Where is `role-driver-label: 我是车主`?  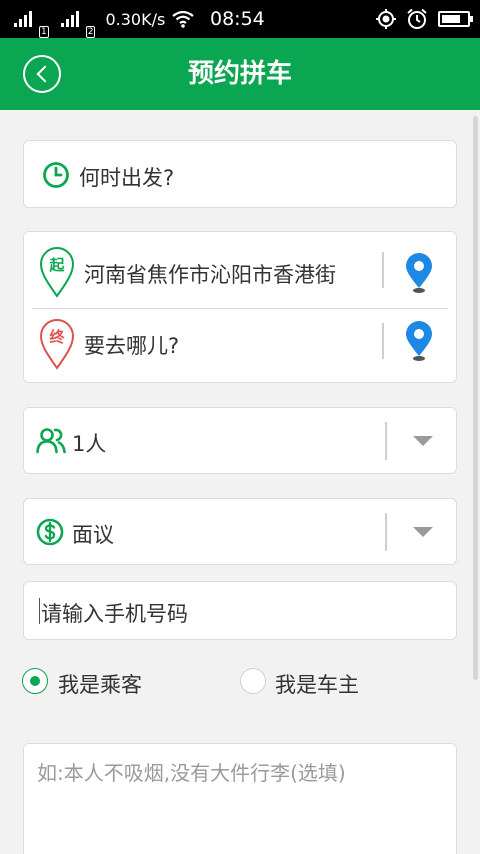 role-driver-label: 我是车主 is located at coordinates (317, 685).